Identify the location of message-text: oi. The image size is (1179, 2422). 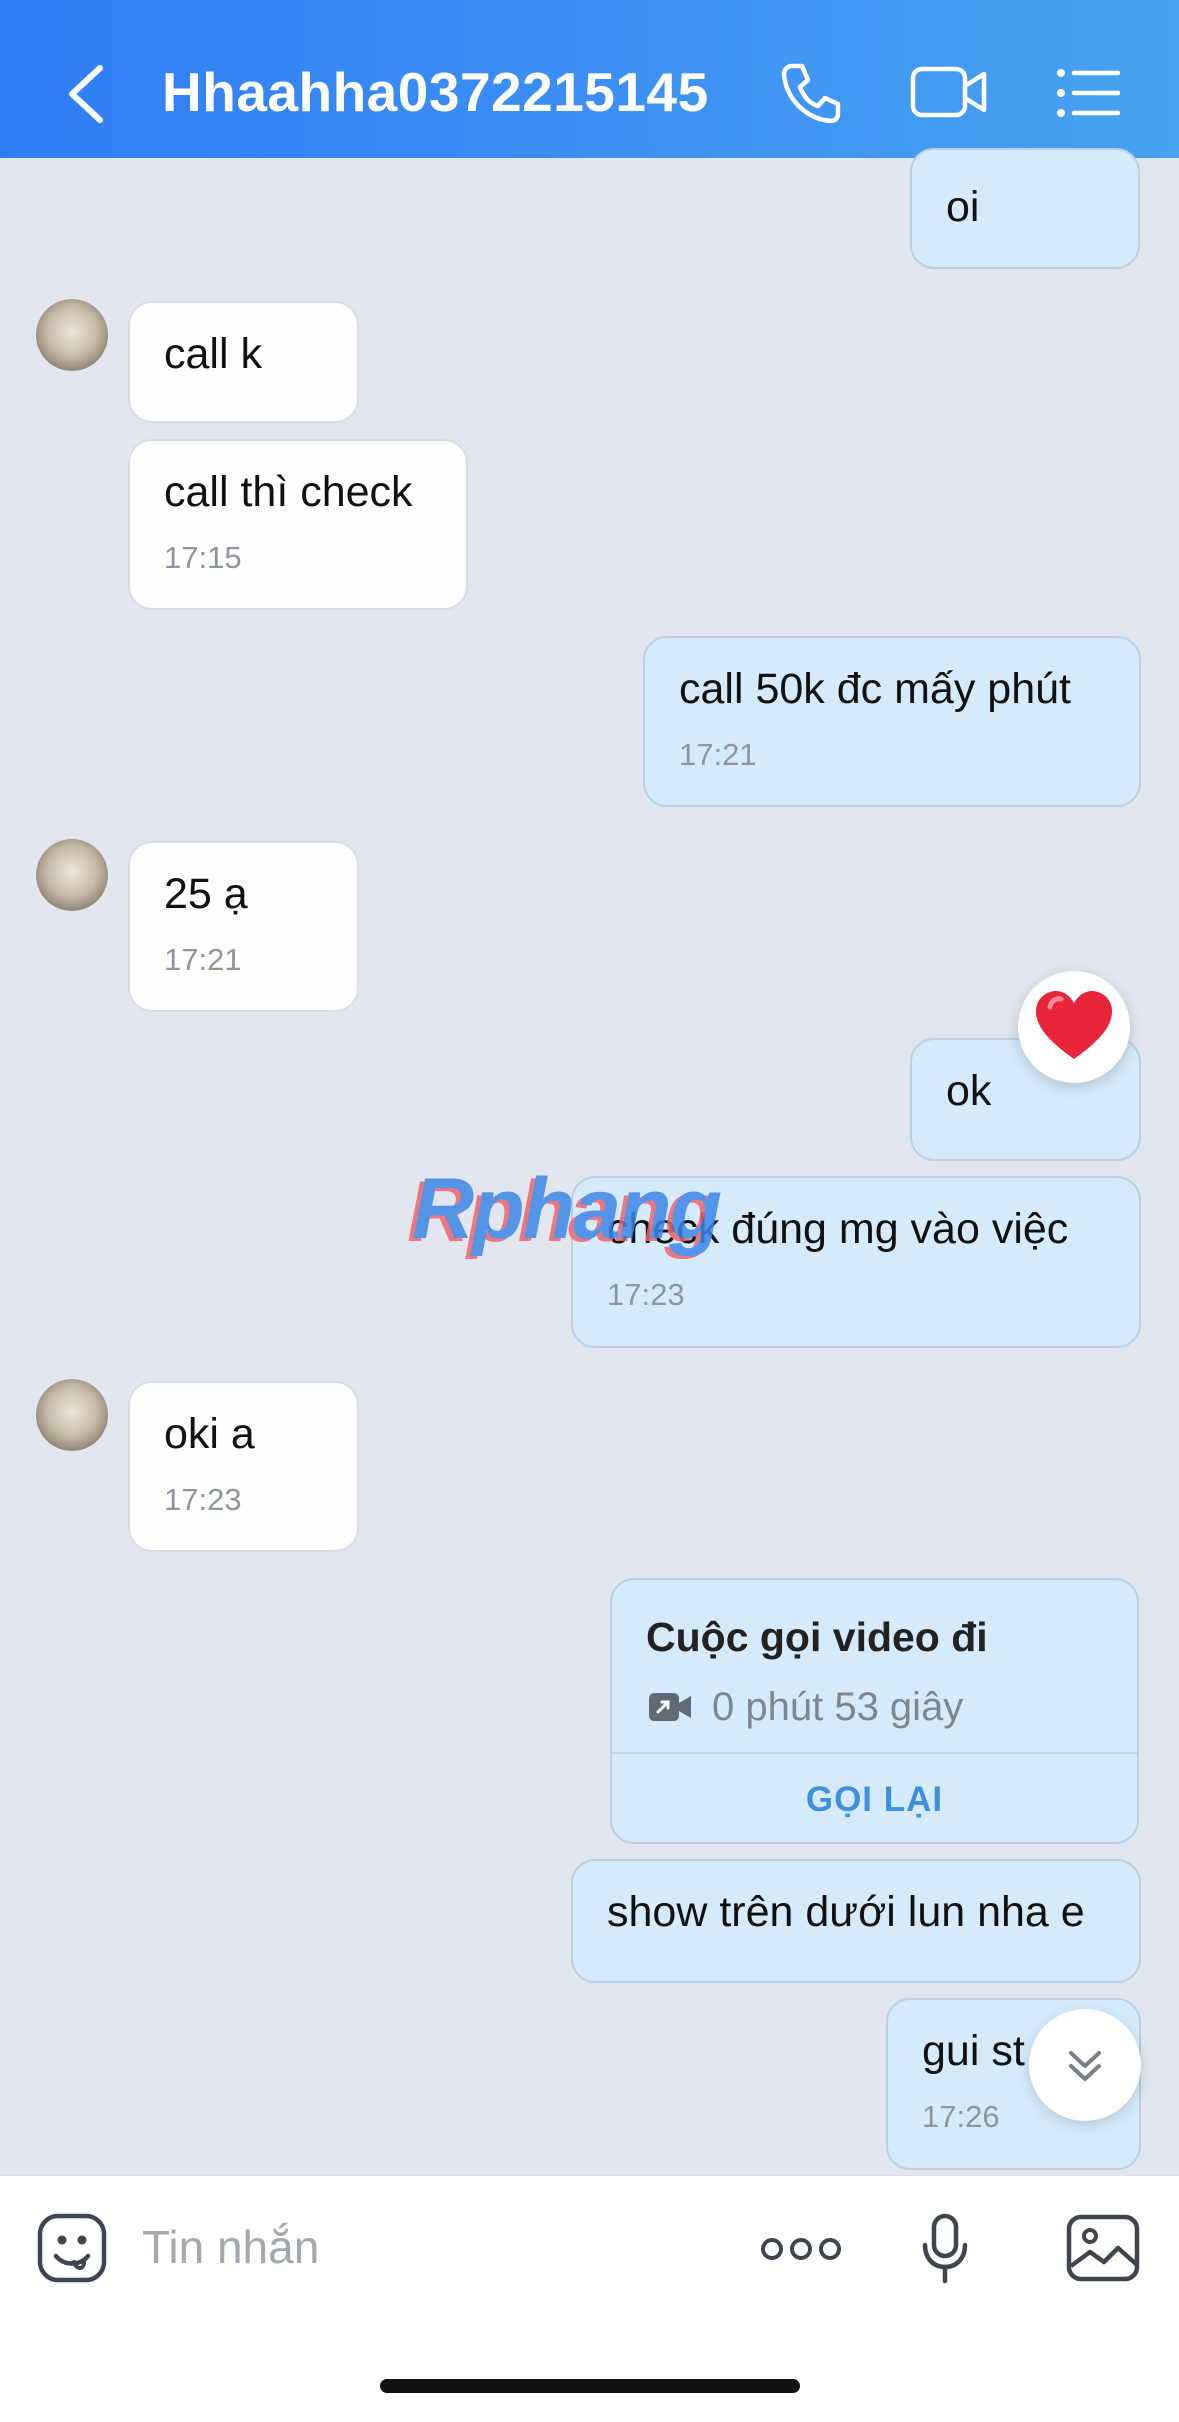
(963, 207).